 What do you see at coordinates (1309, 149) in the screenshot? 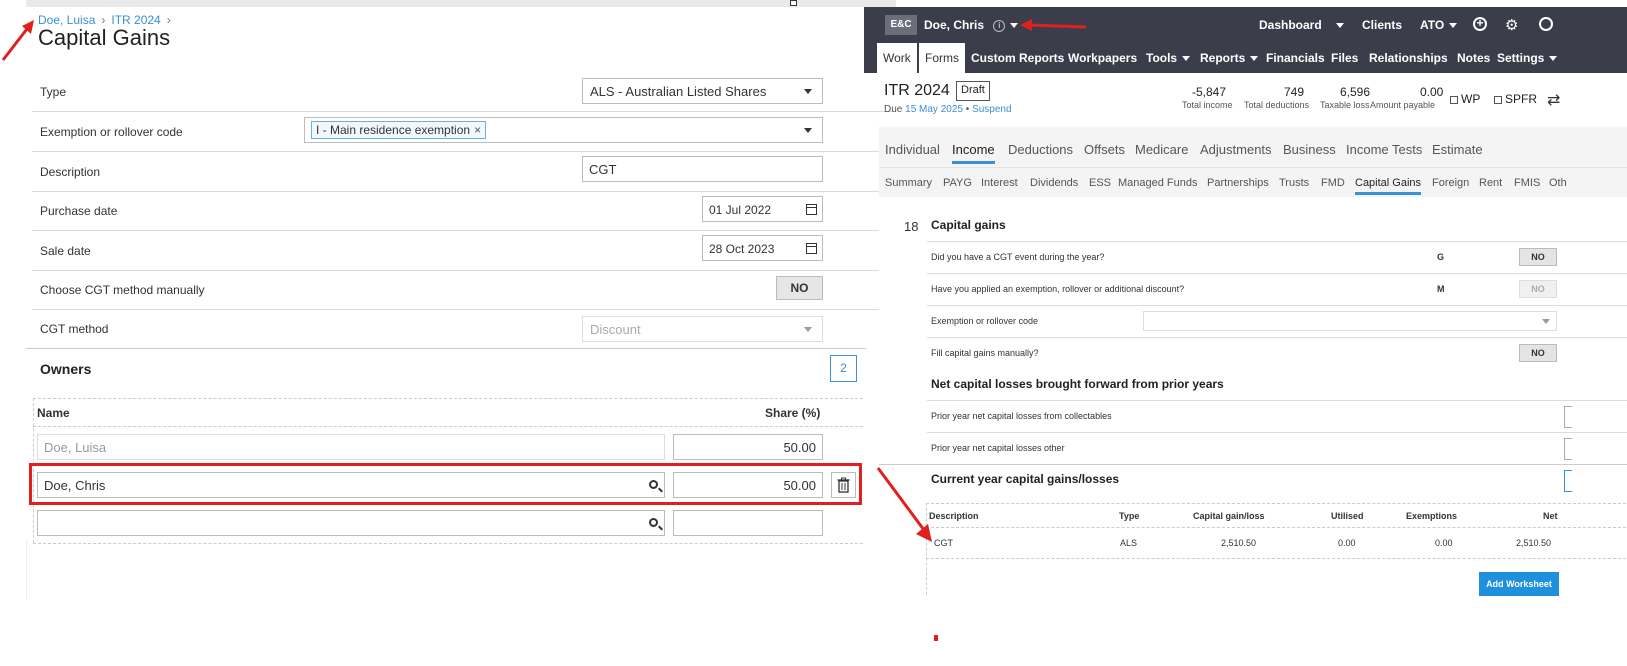
I see `tab-business: Business` at bounding box center [1309, 149].